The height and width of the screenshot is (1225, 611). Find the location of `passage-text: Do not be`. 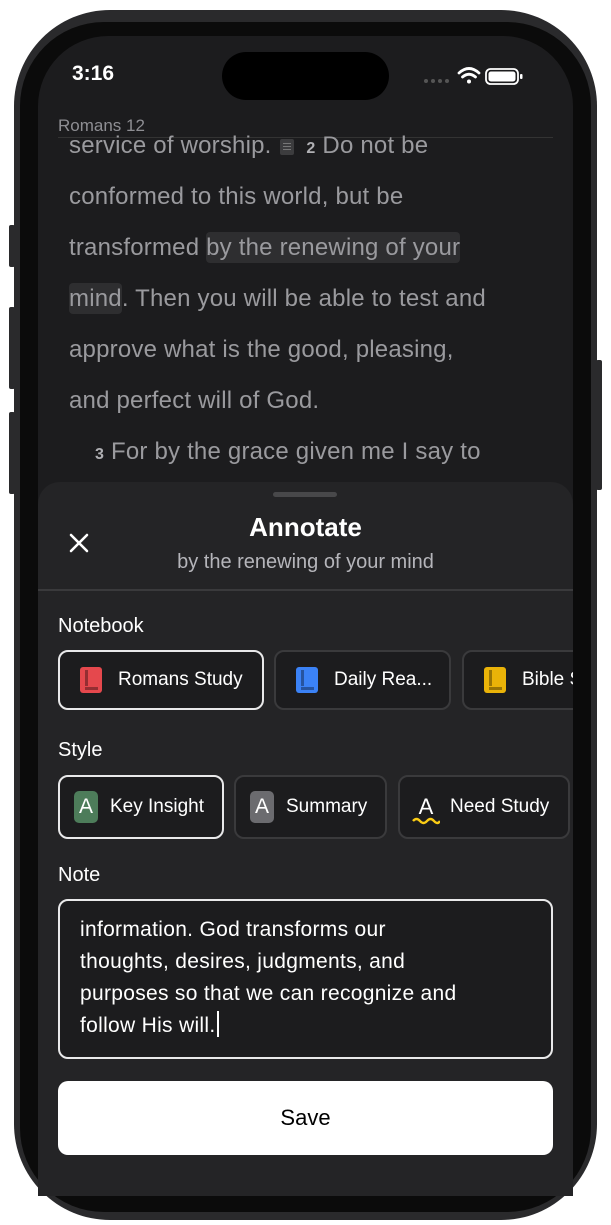

passage-text: Do not be is located at coordinates (375, 145).